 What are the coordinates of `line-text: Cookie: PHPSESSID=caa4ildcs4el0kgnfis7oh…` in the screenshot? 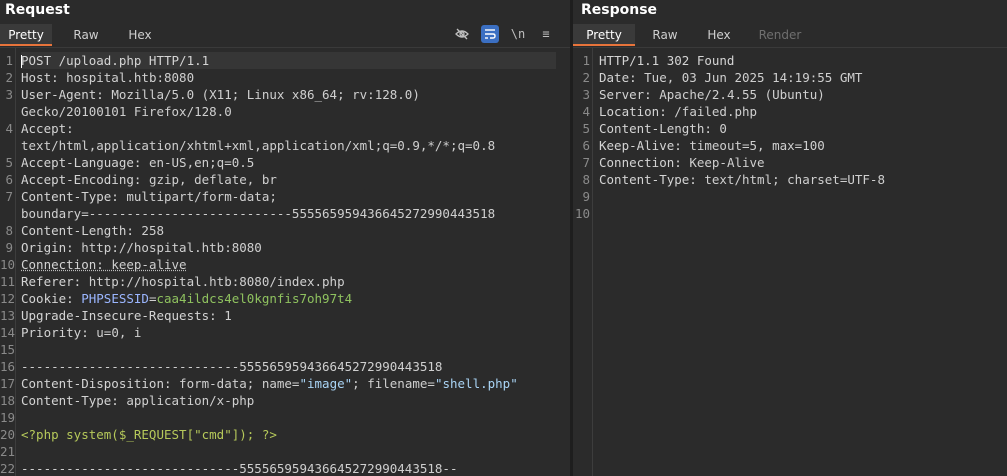 It's located at (288, 298).